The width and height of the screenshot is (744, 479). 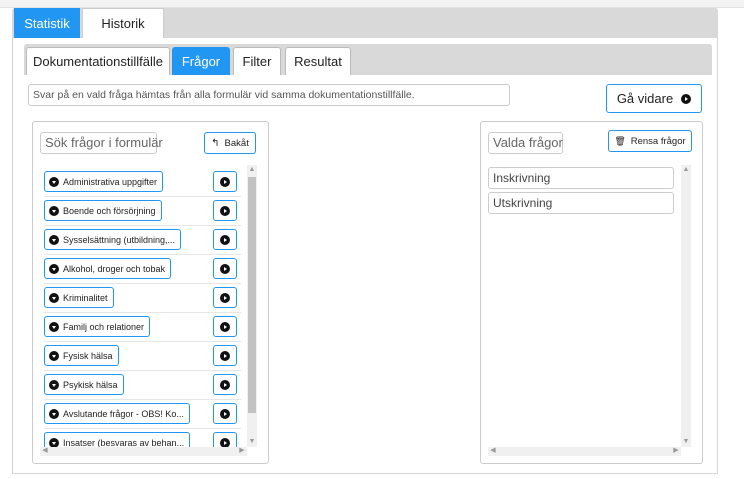 I want to click on selected-list-scrollbar: ▲ ▼, so click(x=686, y=306).